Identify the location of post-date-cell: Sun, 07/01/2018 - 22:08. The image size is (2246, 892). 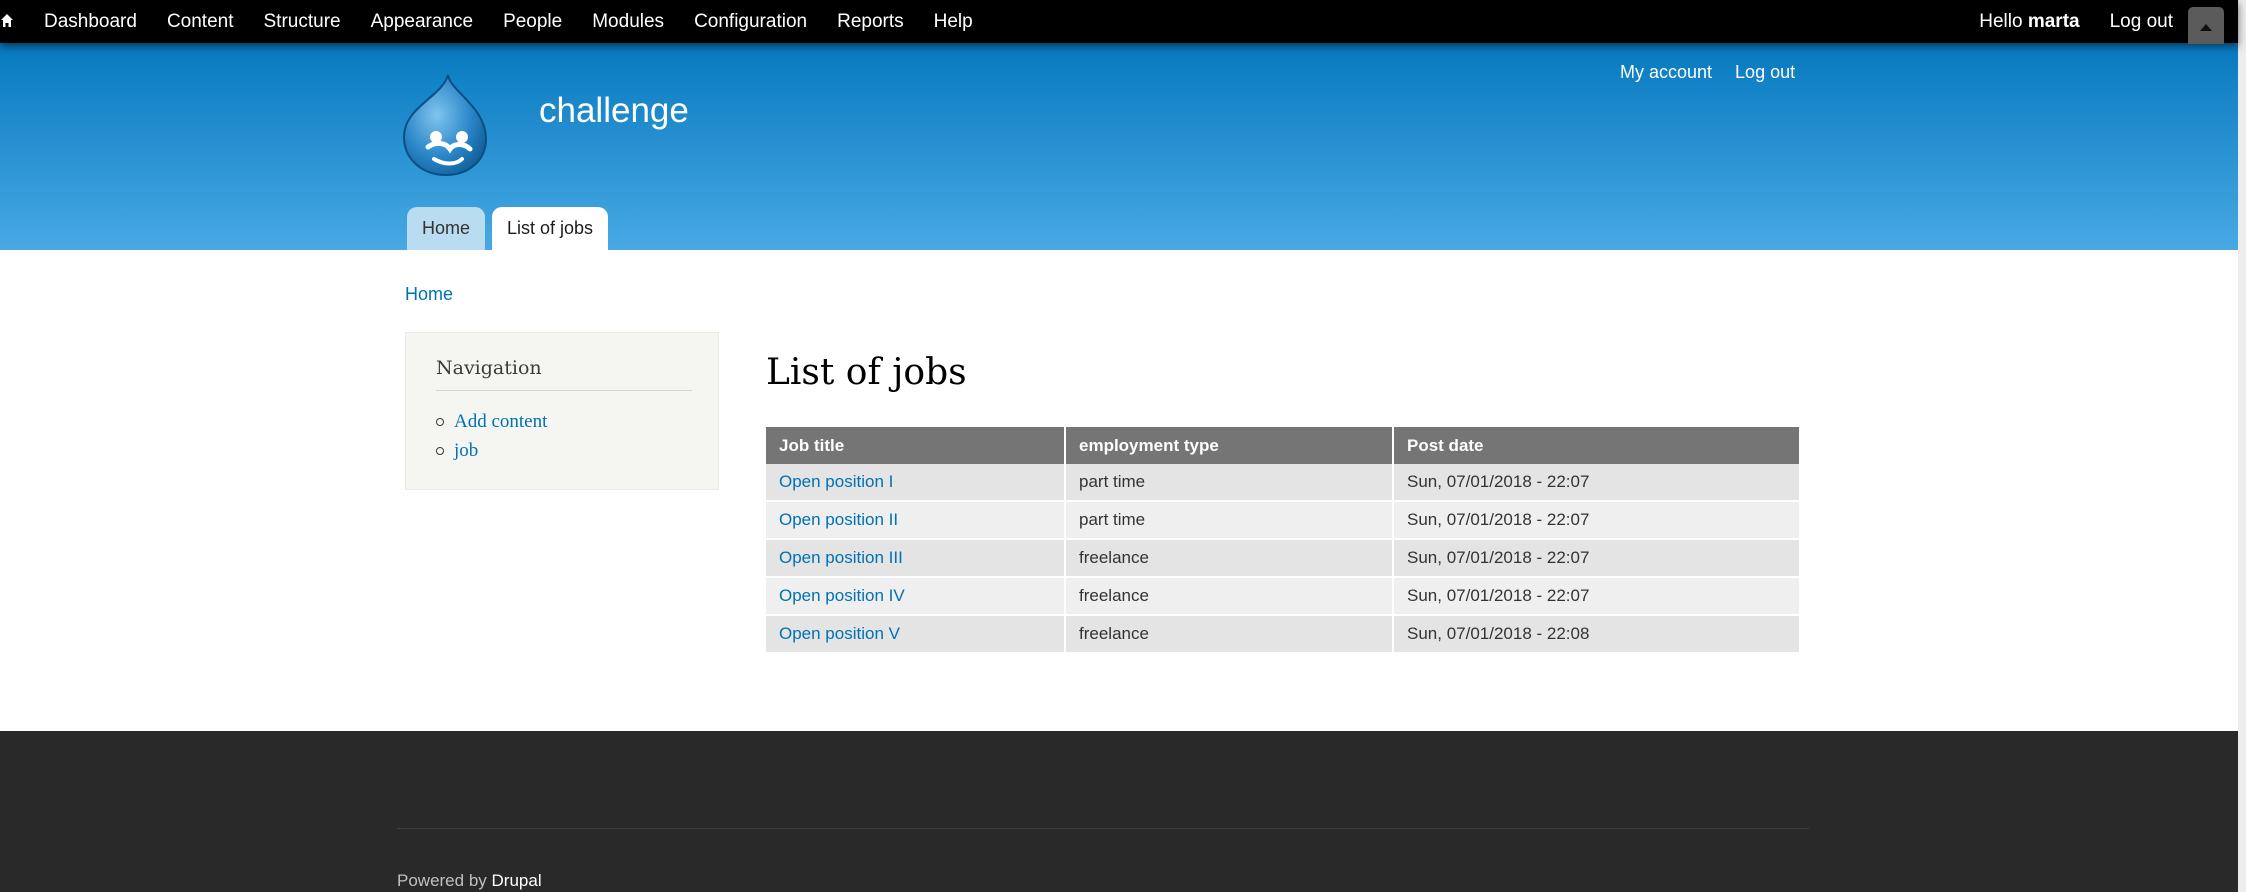
(1596, 634).